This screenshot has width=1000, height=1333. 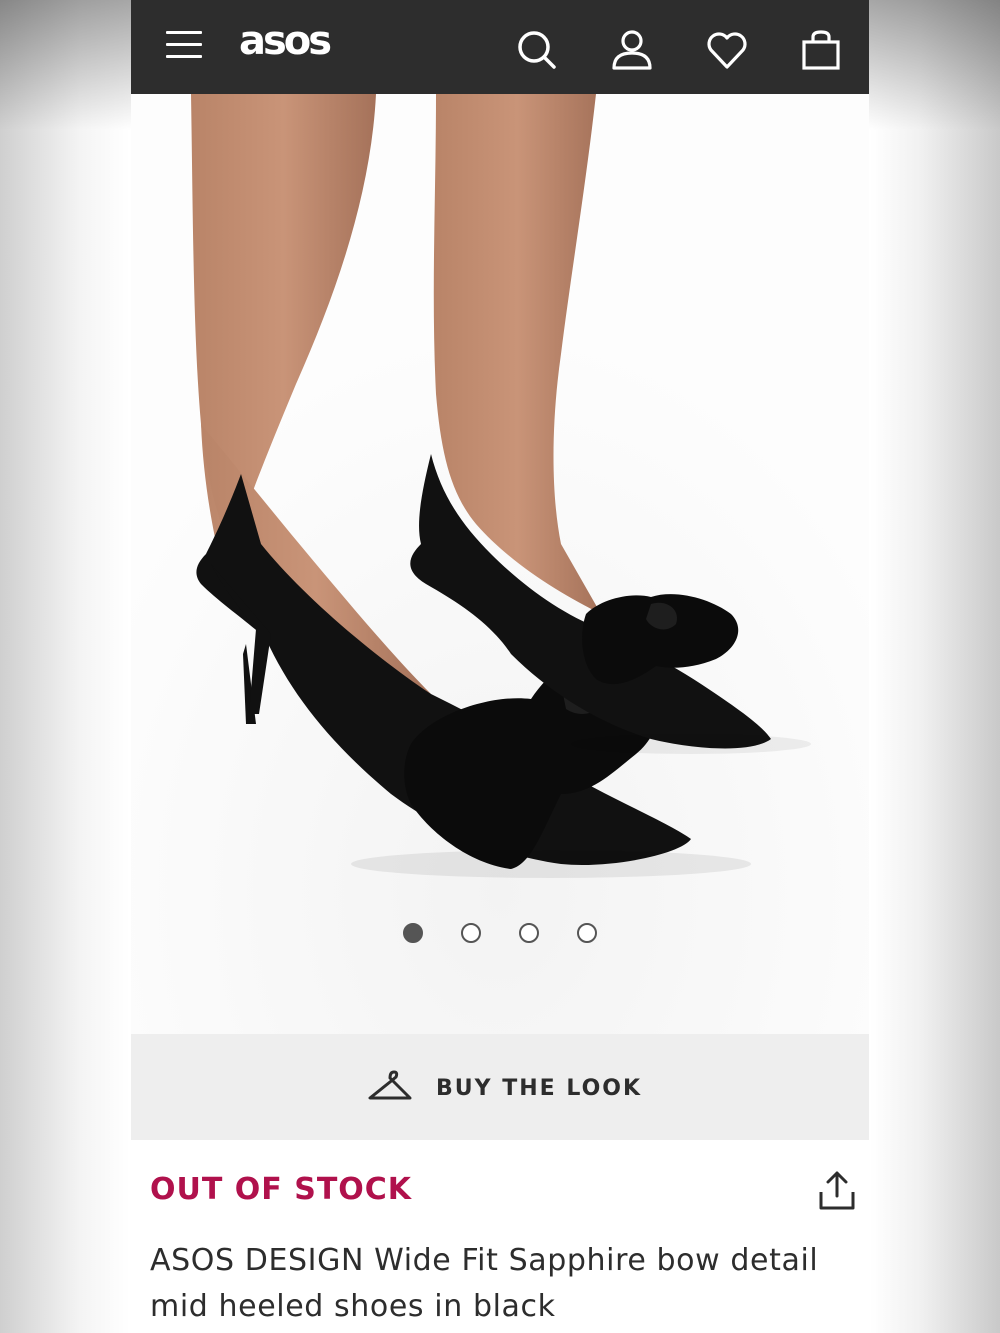 What do you see at coordinates (821, 50) in the screenshot?
I see `bag-icon` at bounding box center [821, 50].